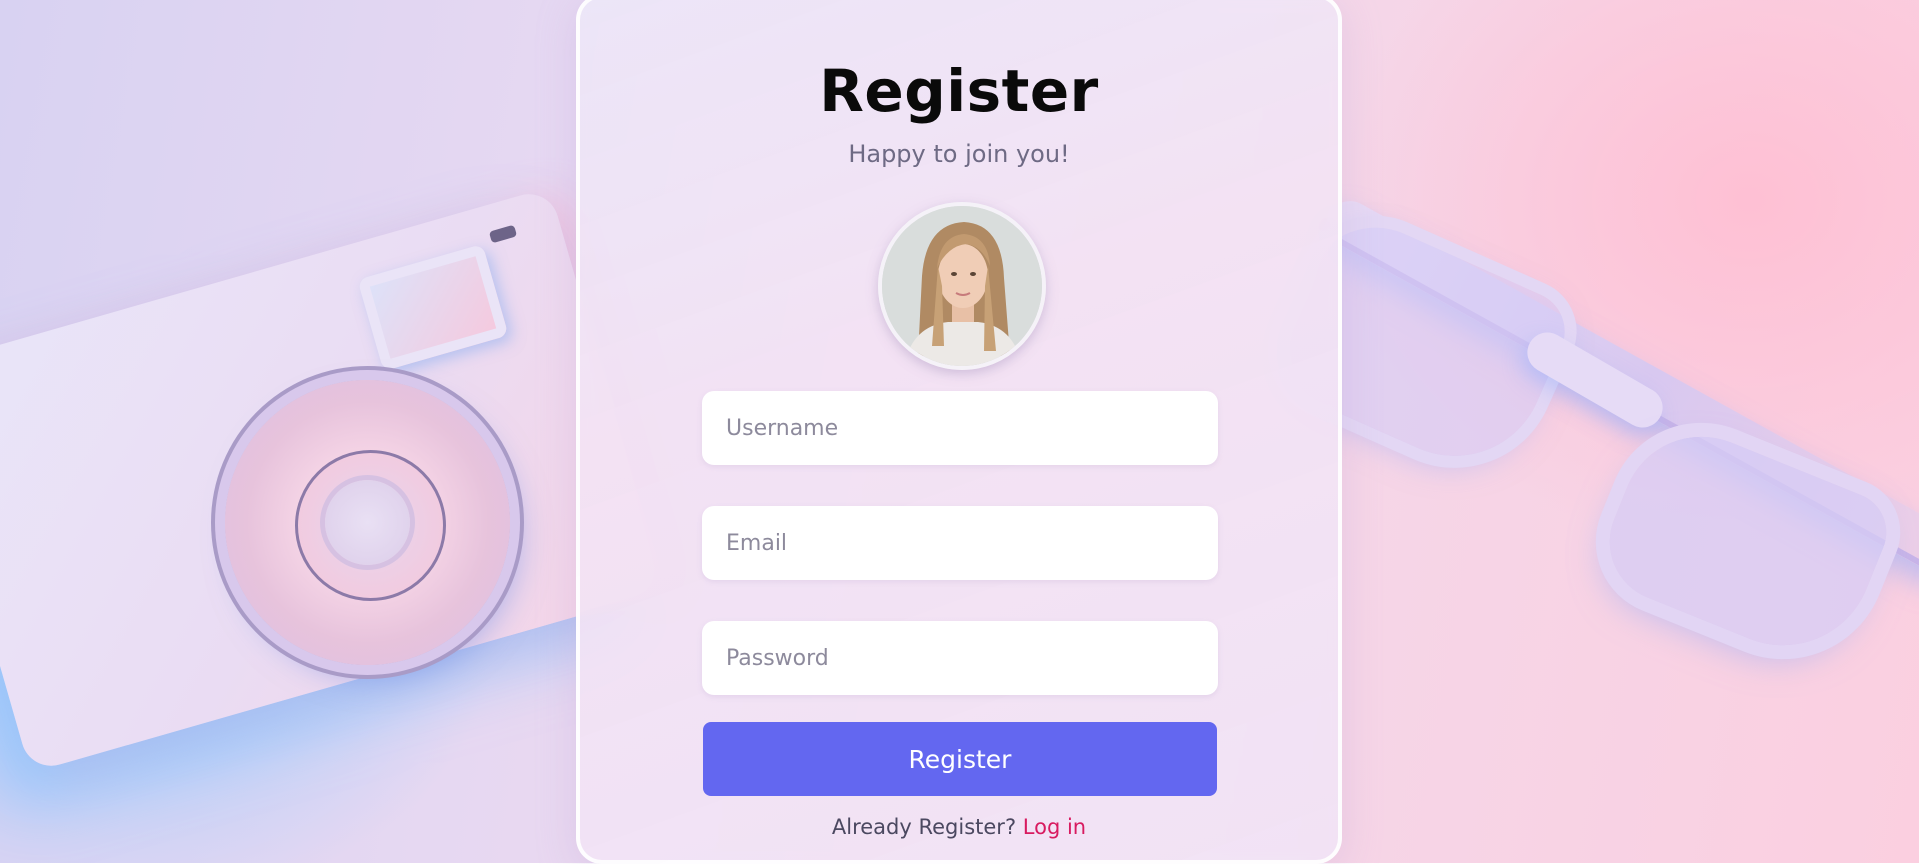  Describe the element at coordinates (959, 154) in the screenshot. I see `page-subtitle: Happy to join you!` at that location.